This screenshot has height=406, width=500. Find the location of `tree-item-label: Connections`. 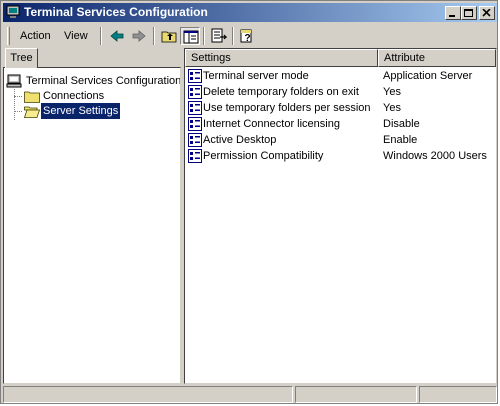

tree-item-label: Connections is located at coordinates (74, 96).